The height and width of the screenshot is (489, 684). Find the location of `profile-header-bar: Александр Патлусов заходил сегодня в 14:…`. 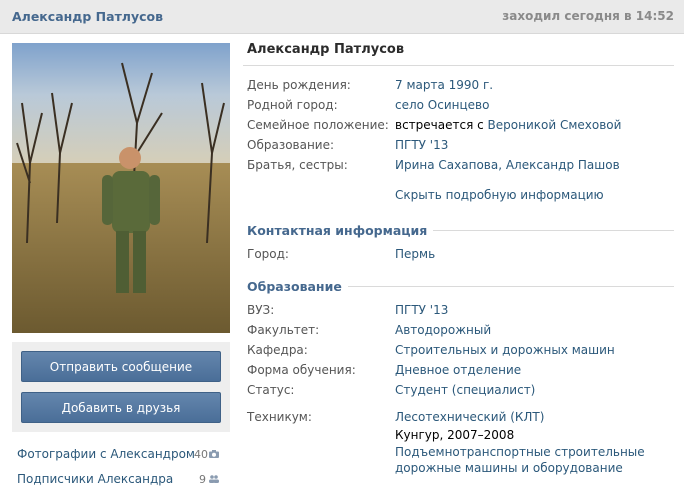

profile-header-bar: Александр Патлусов заходил сегодня в 14:… is located at coordinates (342, 17).